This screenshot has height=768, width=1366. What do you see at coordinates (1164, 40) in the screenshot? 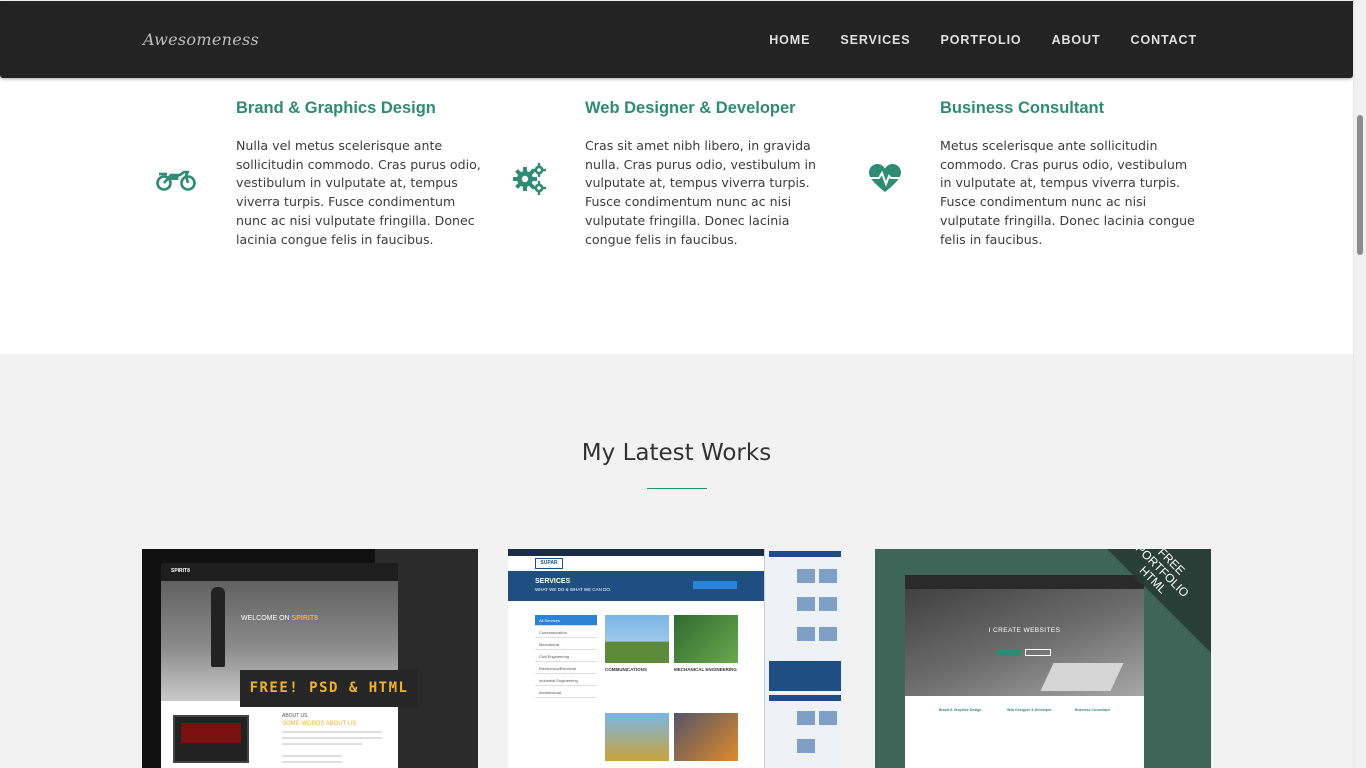
I see `nav-contact: CONTACT` at bounding box center [1164, 40].